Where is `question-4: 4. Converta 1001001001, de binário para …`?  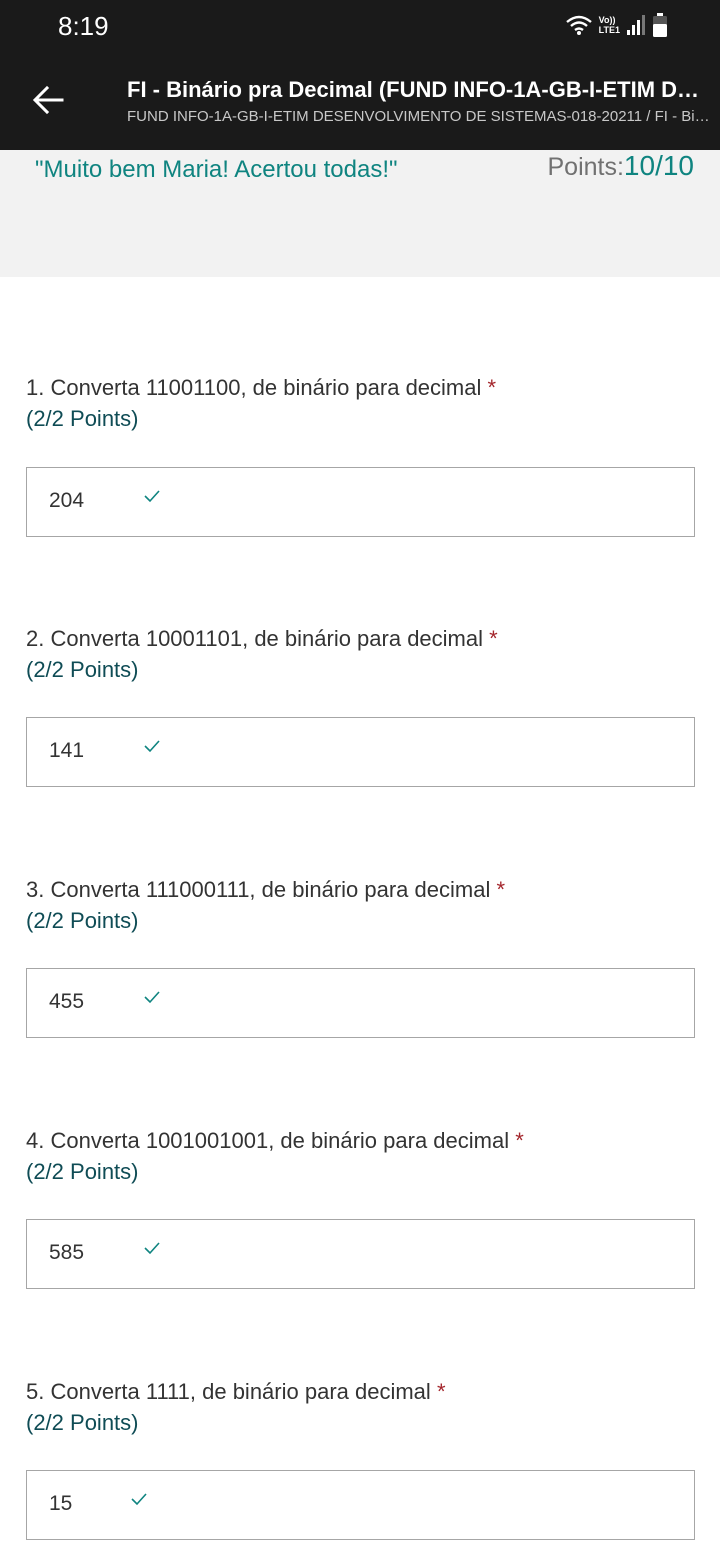
question-4: 4. Converta 1001001001, de binário para … is located at coordinates (361, 1207).